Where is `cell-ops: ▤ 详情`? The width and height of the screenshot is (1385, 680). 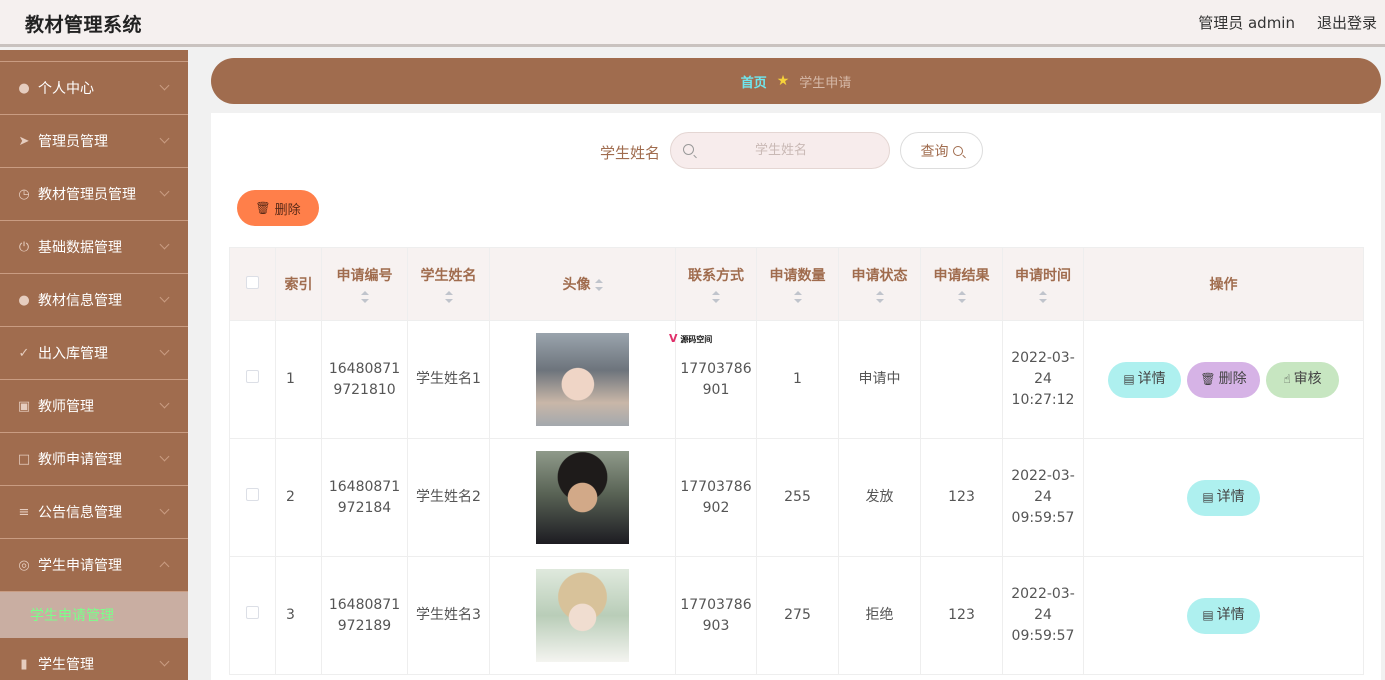 cell-ops: ▤ 详情 is located at coordinates (1223, 615).